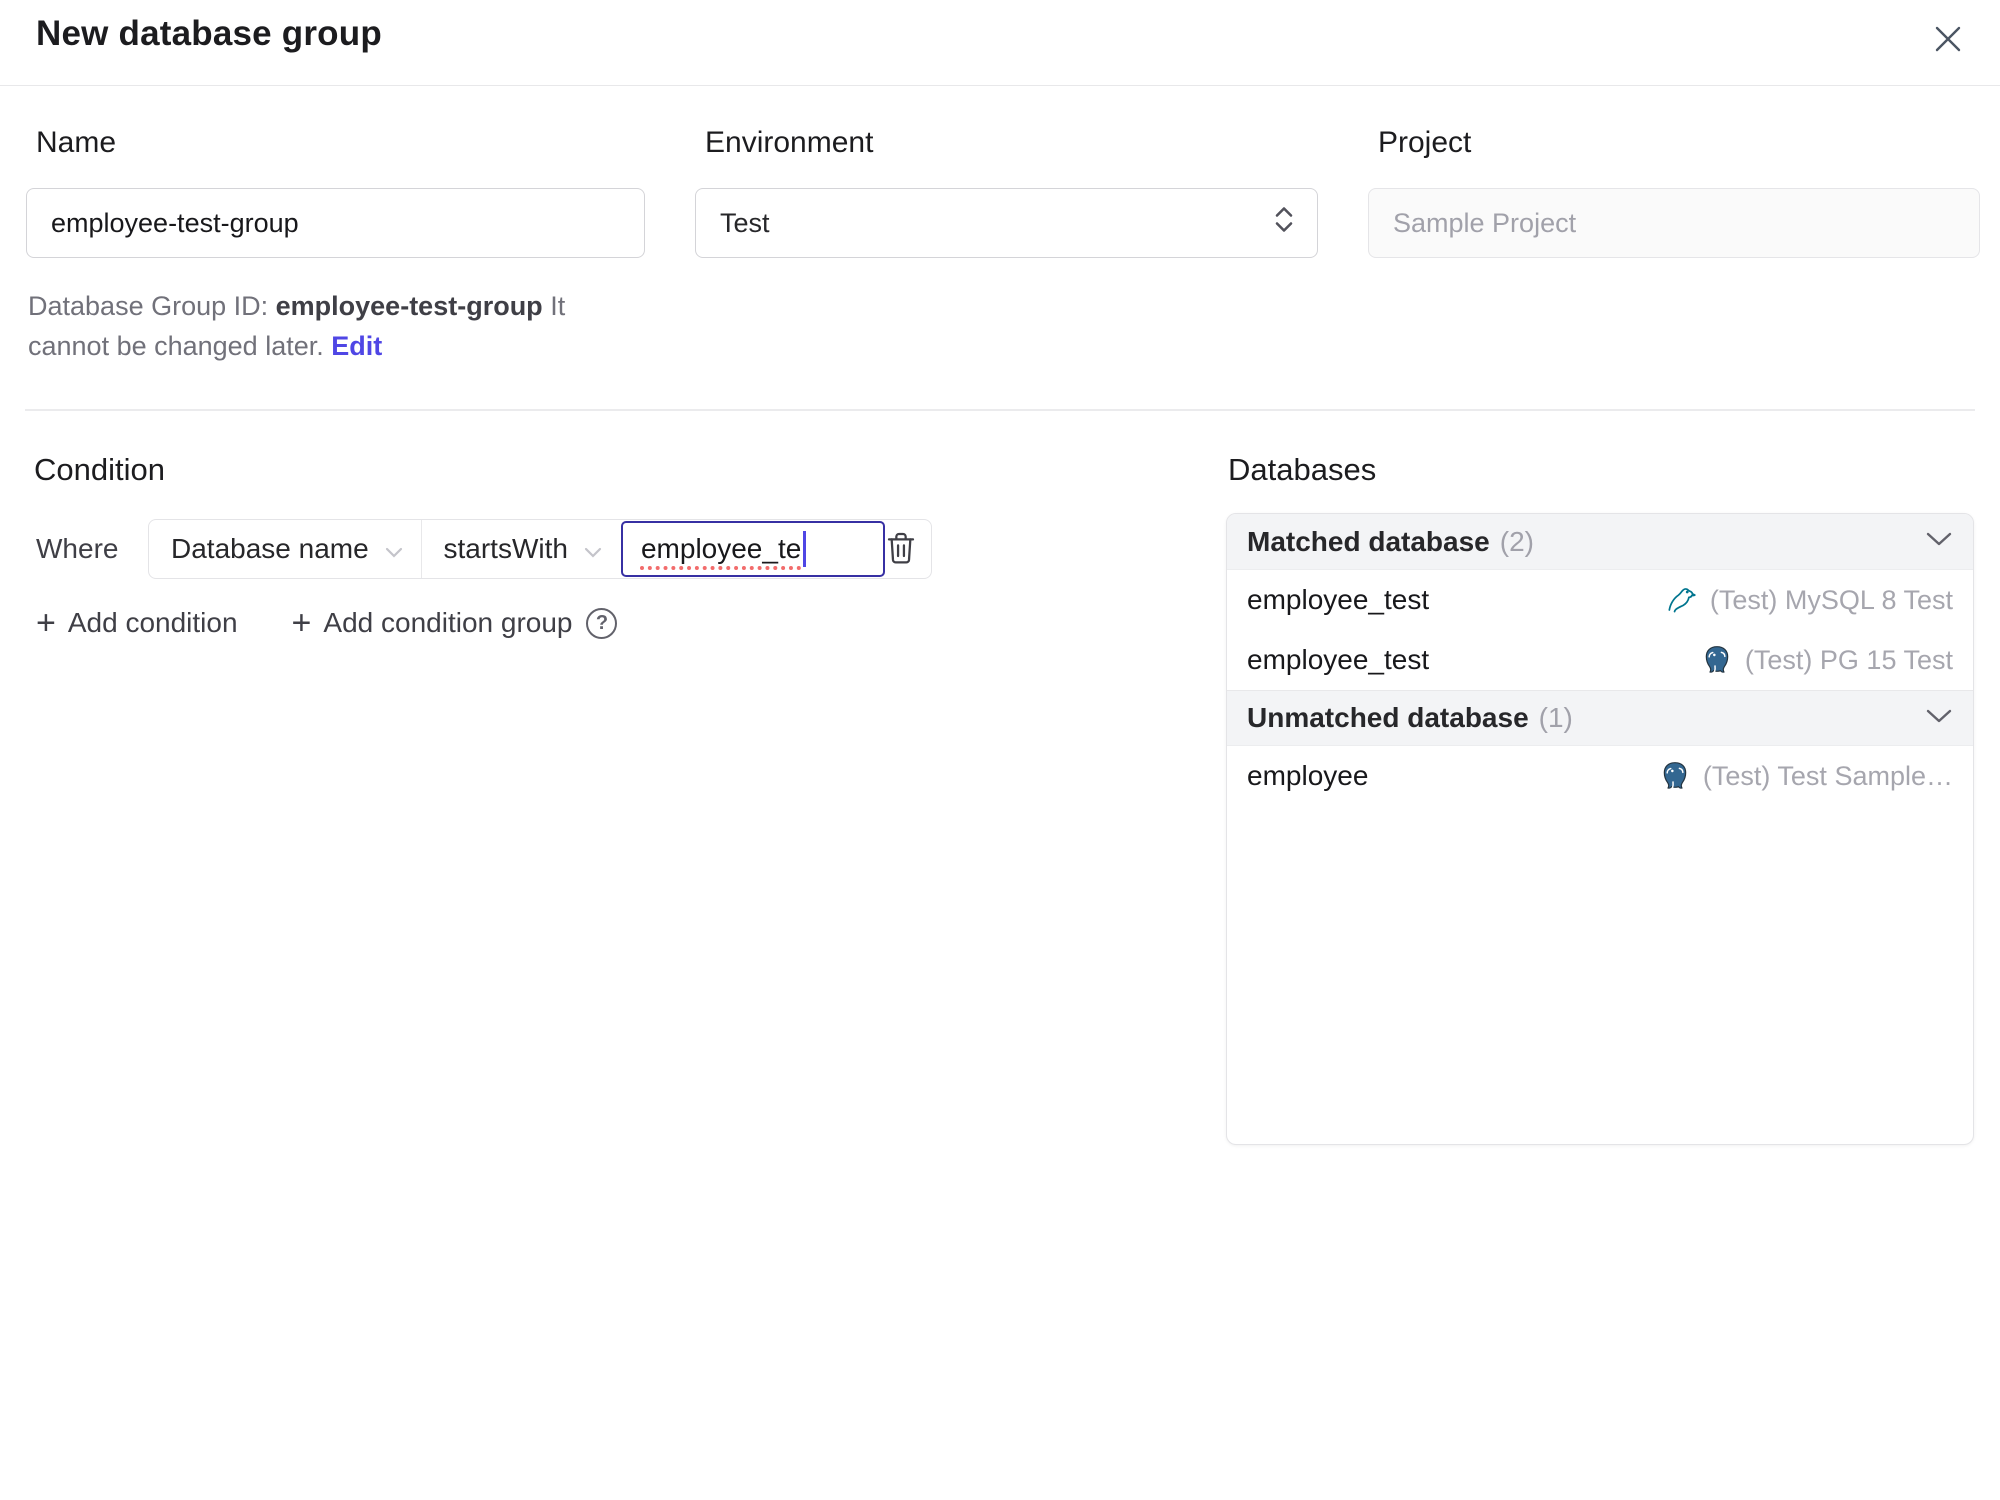 The width and height of the screenshot is (2000, 1500). I want to click on edit-link: Edit, so click(356, 346).